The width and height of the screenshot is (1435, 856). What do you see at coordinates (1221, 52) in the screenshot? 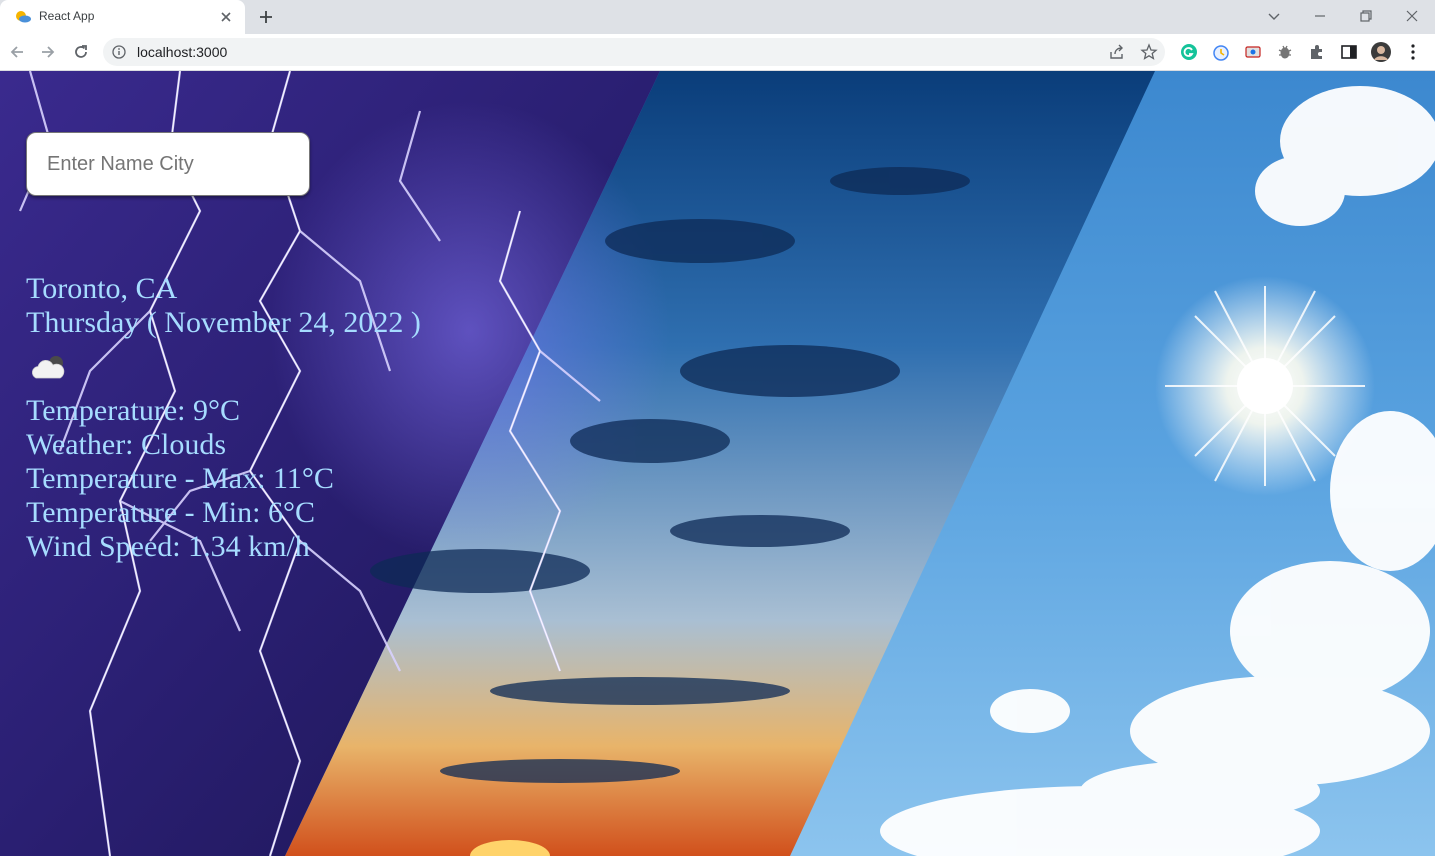
I see `timer-extension-icon` at bounding box center [1221, 52].